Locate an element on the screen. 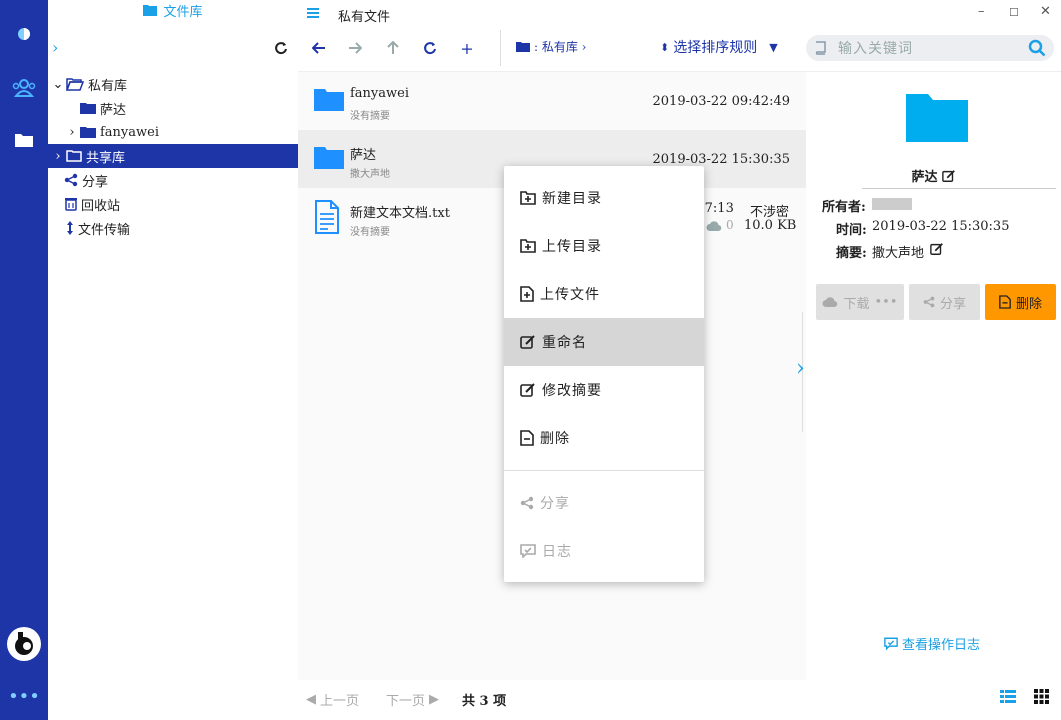 The width and height of the screenshot is (1061, 720). tree-item-fanyawei: › fanyawei is located at coordinates (173, 132).